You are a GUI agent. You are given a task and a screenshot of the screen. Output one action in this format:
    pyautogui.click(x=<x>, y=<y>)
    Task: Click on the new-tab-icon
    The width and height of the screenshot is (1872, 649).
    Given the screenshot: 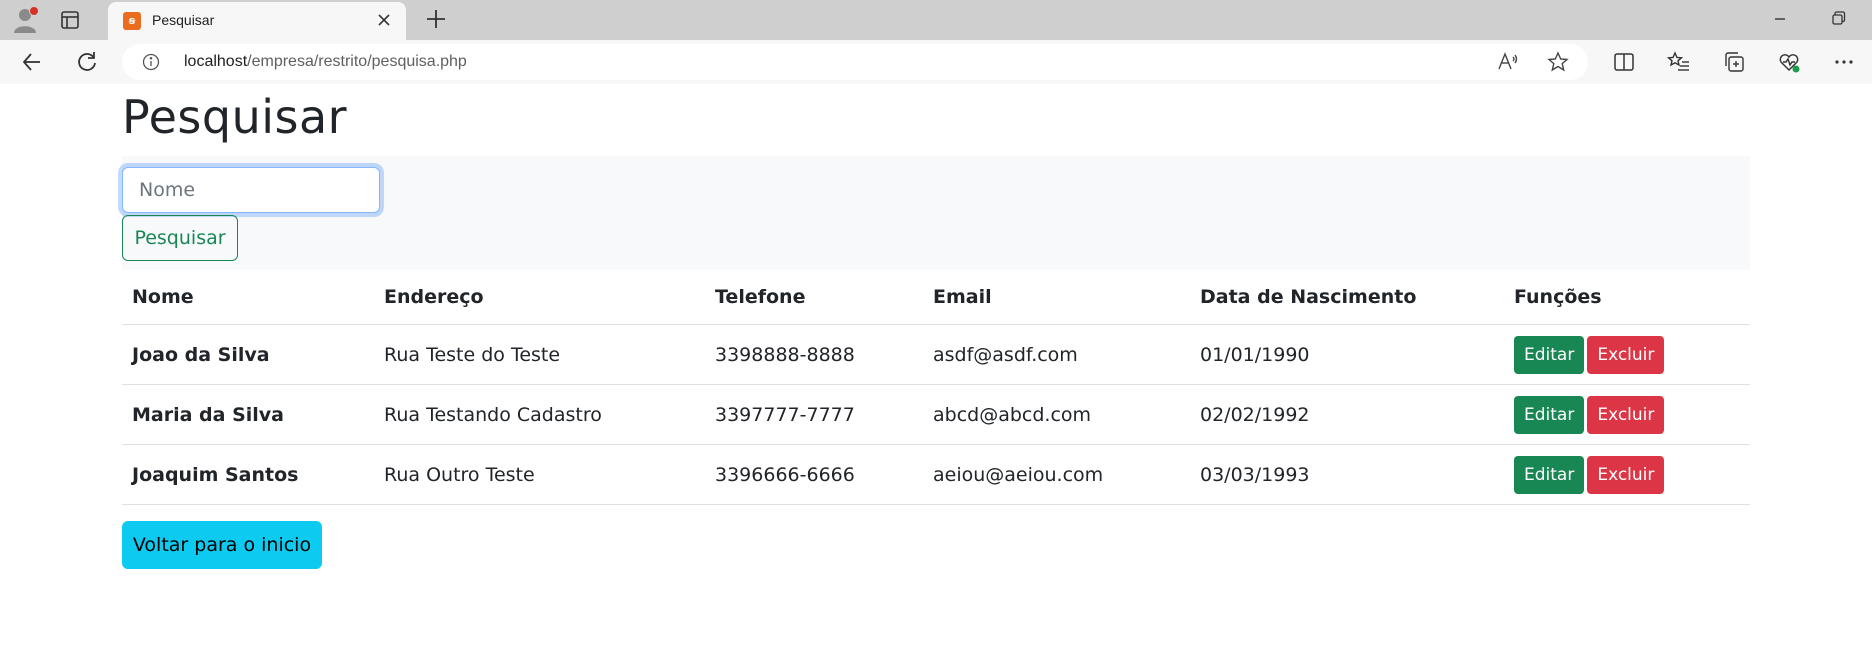 What is the action you would take?
    pyautogui.click(x=436, y=19)
    